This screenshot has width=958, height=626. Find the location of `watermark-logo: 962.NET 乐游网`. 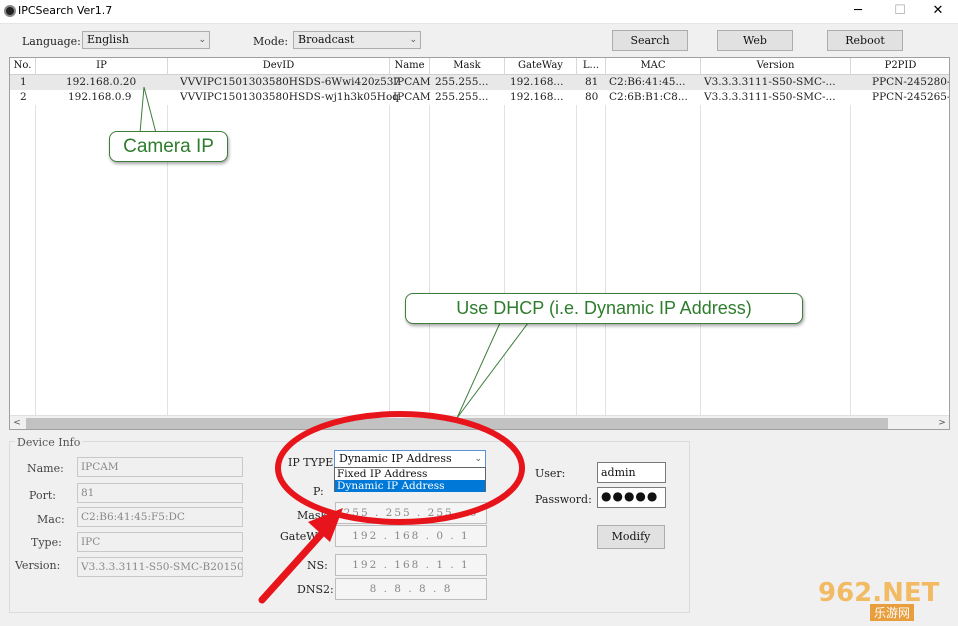

watermark-logo: 962.NET 乐游网 is located at coordinates (885, 600).